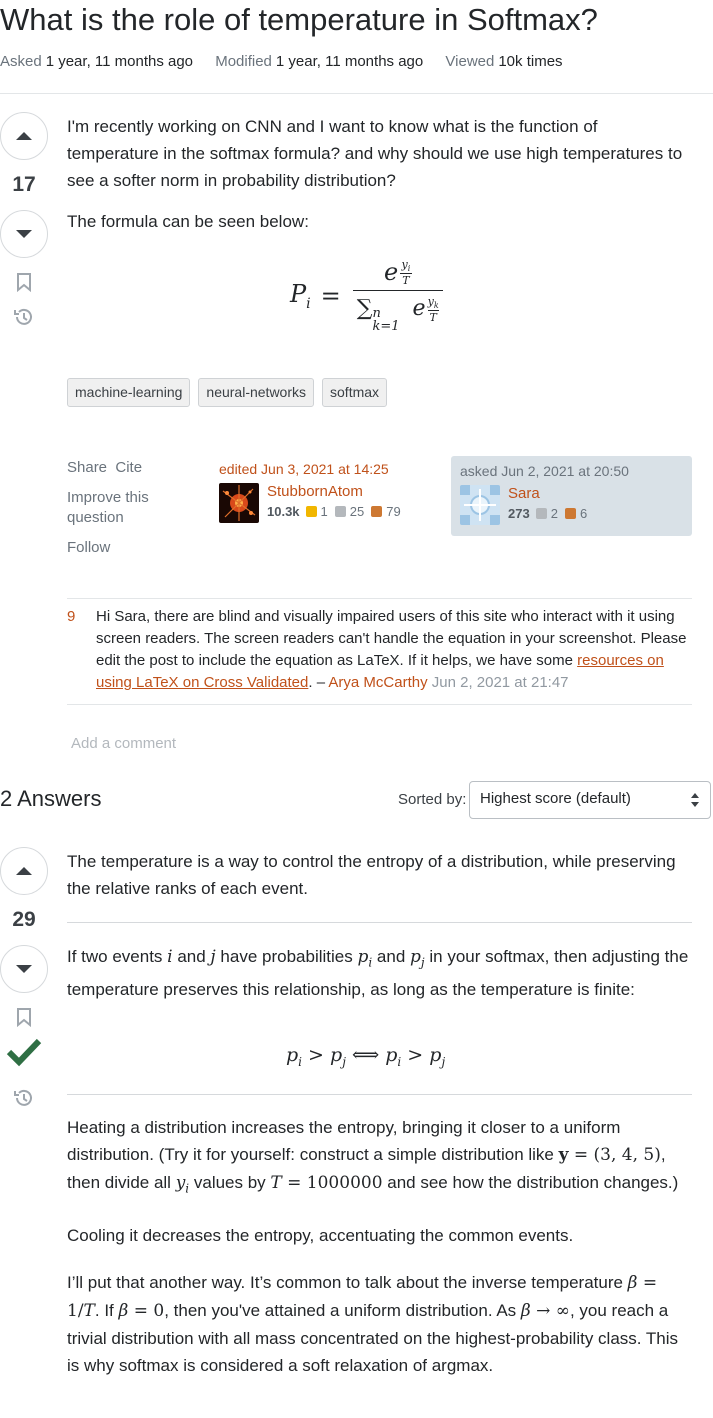 The width and height of the screenshot is (713, 1418). Describe the element at coordinates (398, 273) in the screenshot. I see `formula-numerator: e yi T` at that location.